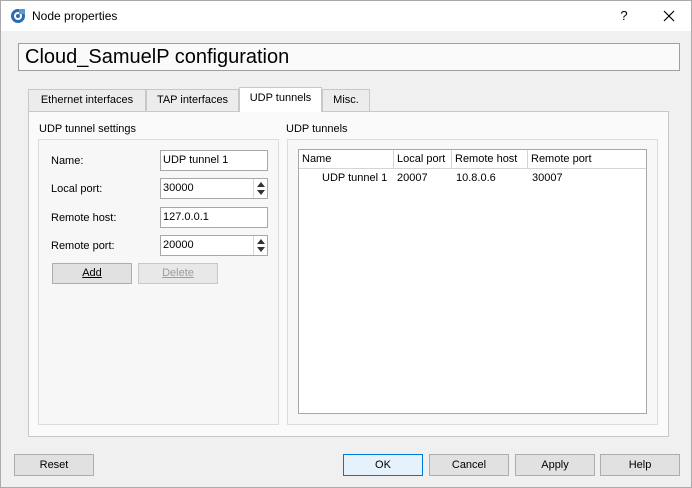 The image size is (692, 488). Describe the element at coordinates (192, 100) in the screenshot. I see `tab-tap-interfaces: TAP interfaces` at that location.